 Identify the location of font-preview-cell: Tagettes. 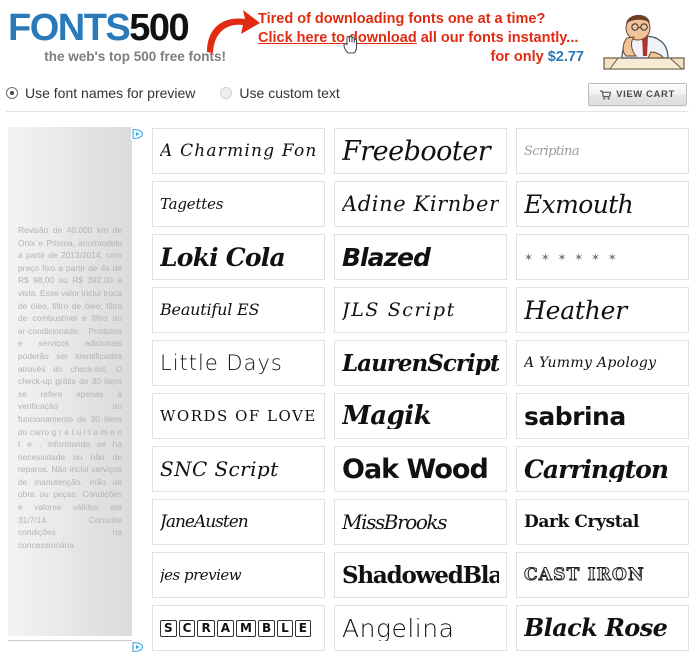
(238, 204).